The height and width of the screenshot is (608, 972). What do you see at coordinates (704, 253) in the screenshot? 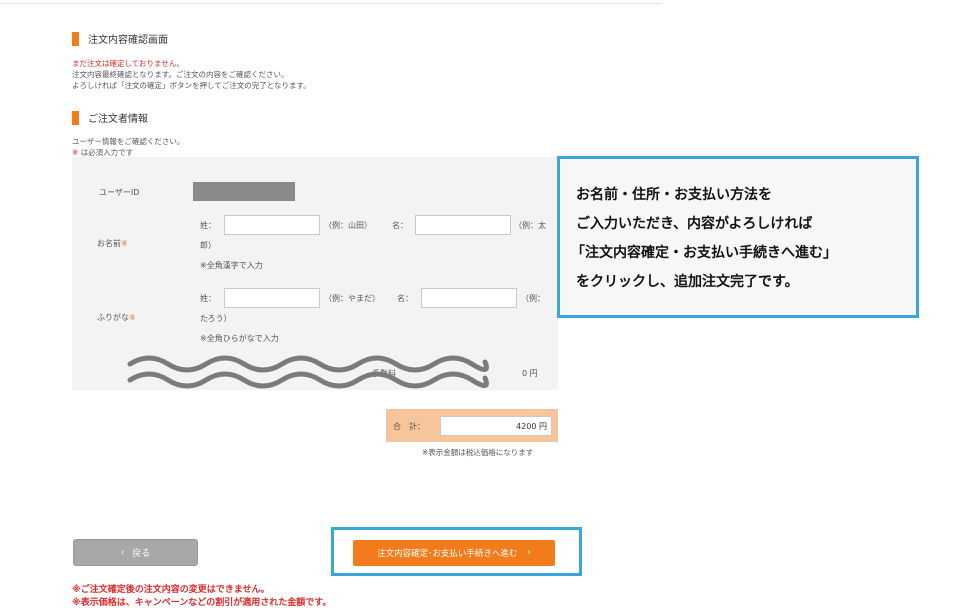
I see `callout-line3: 「注文内容確定・お支払い手続きへ進む」` at bounding box center [704, 253].